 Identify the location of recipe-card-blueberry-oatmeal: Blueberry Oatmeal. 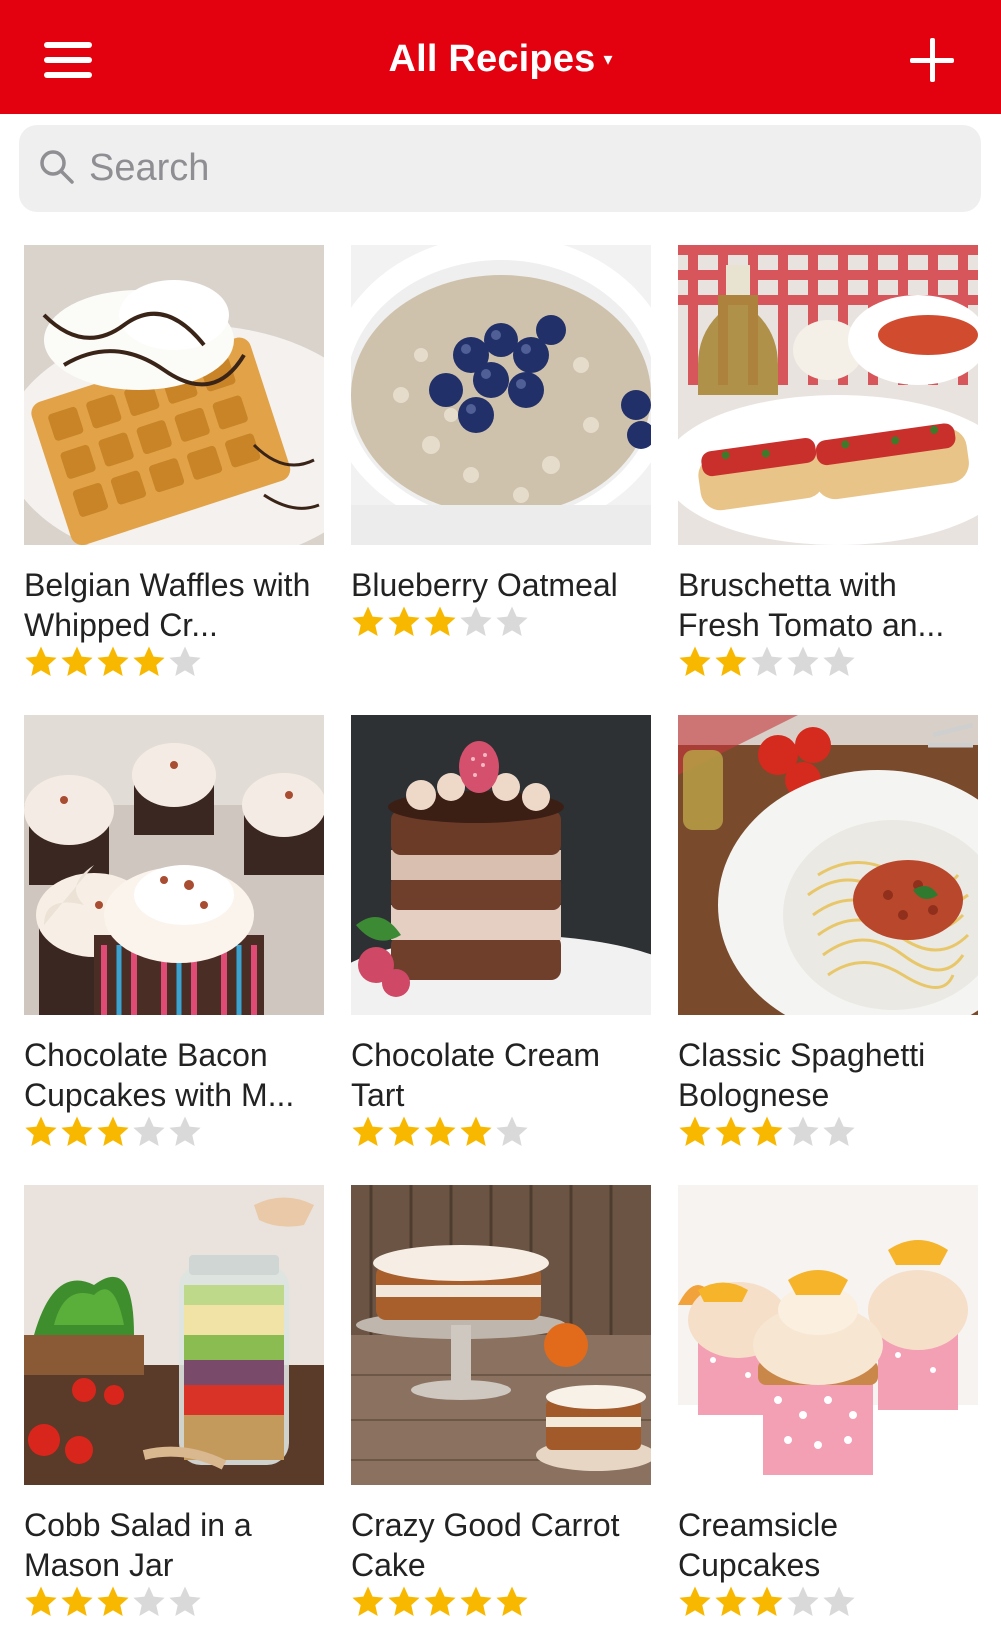
(501, 465).